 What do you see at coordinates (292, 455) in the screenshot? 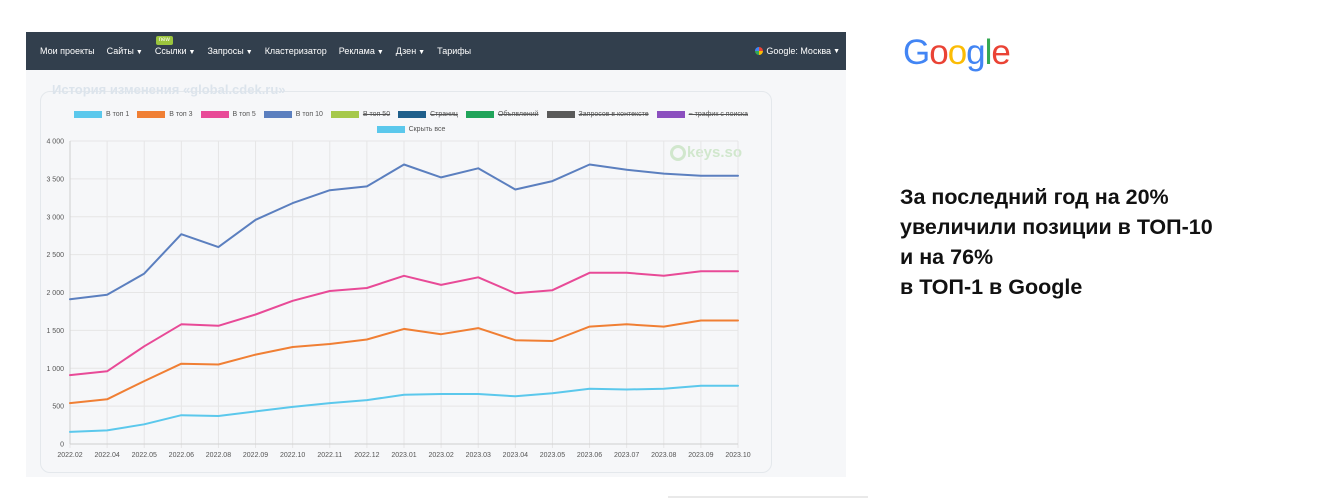
I see `x-tick-label: 2022.10` at bounding box center [292, 455].